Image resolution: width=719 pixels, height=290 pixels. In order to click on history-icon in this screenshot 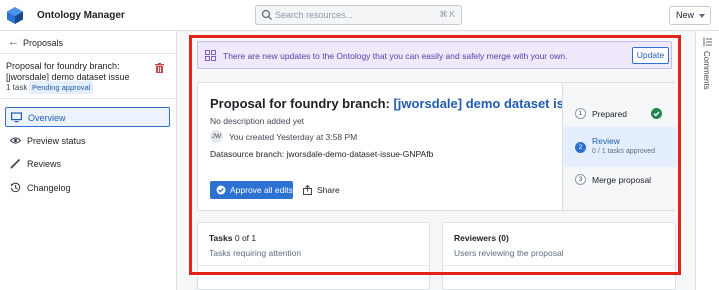, I will do `click(15, 187)`.